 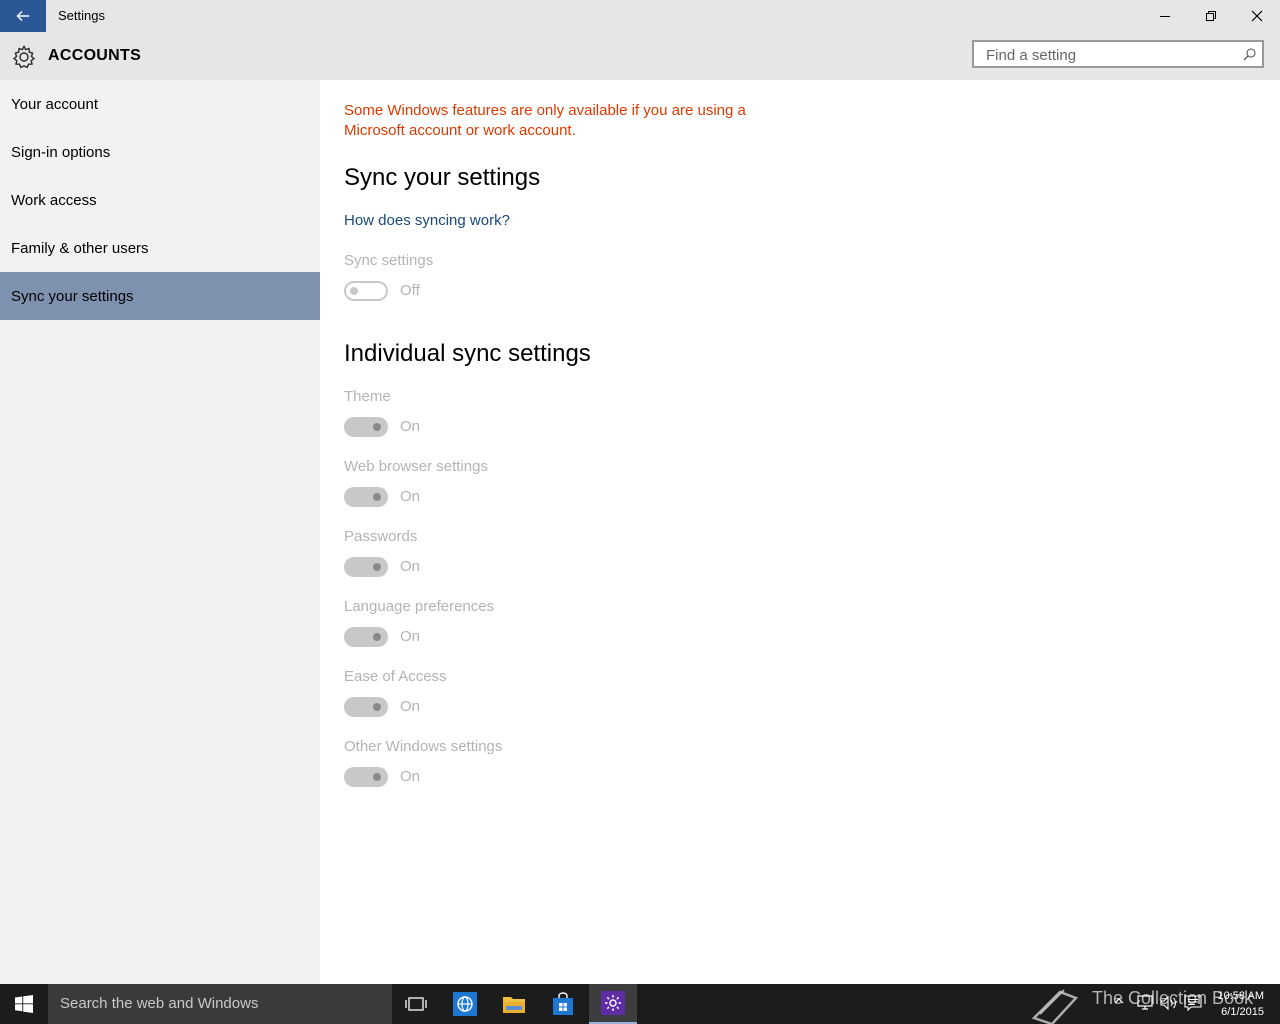 What do you see at coordinates (1119, 1001) in the screenshot?
I see `chevron-up-icon` at bounding box center [1119, 1001].